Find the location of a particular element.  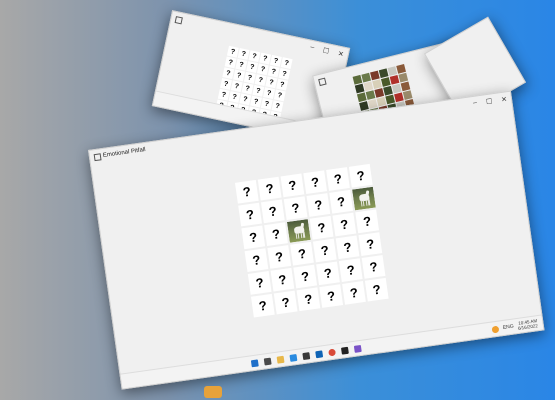

file-explorer-icon is located at coordinates (280, 359).